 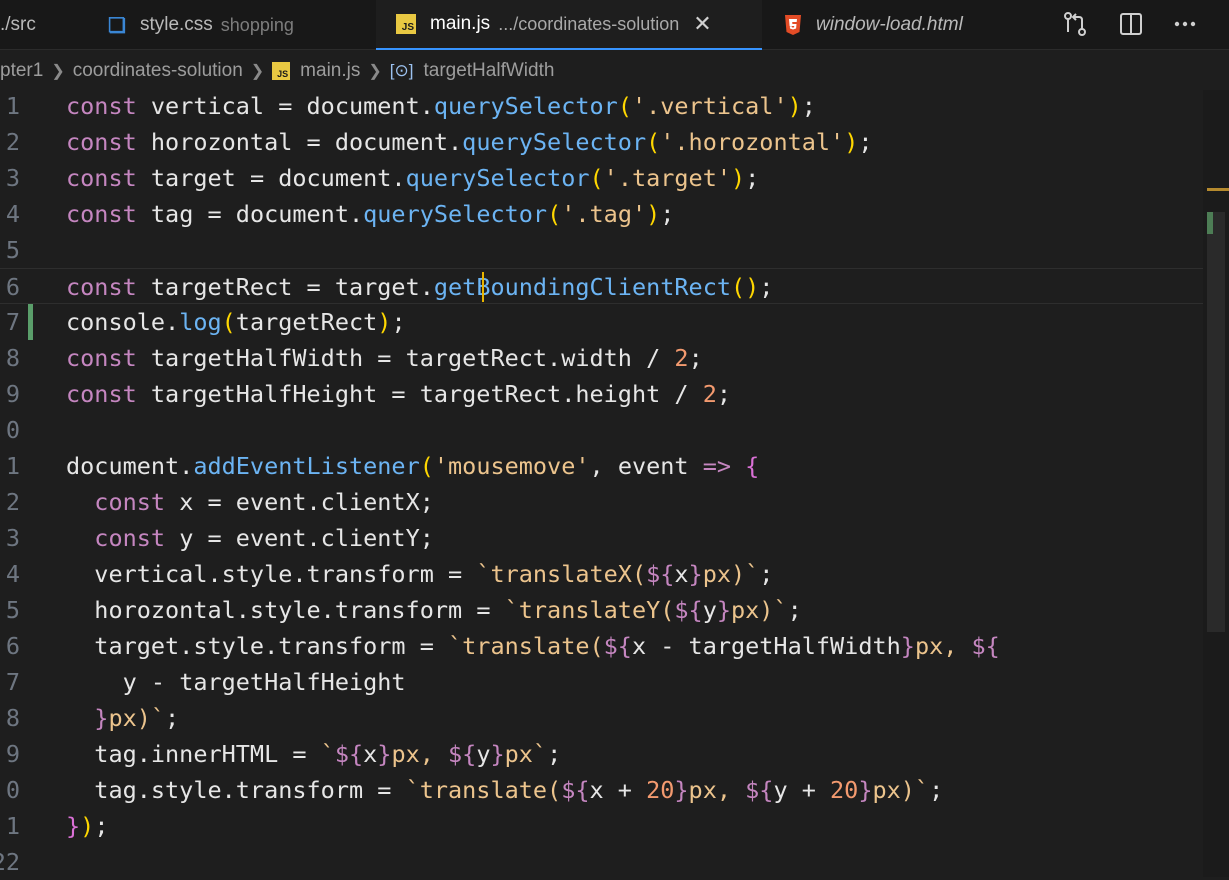 I want to click on code-line: 0, so click(x=605, y=430).